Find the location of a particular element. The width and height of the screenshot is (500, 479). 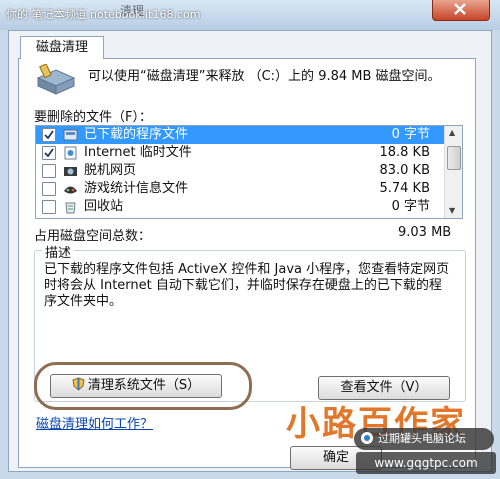

list-item: 游戏统计信息文件 5.74 KB is located at coordinates (240, 189).